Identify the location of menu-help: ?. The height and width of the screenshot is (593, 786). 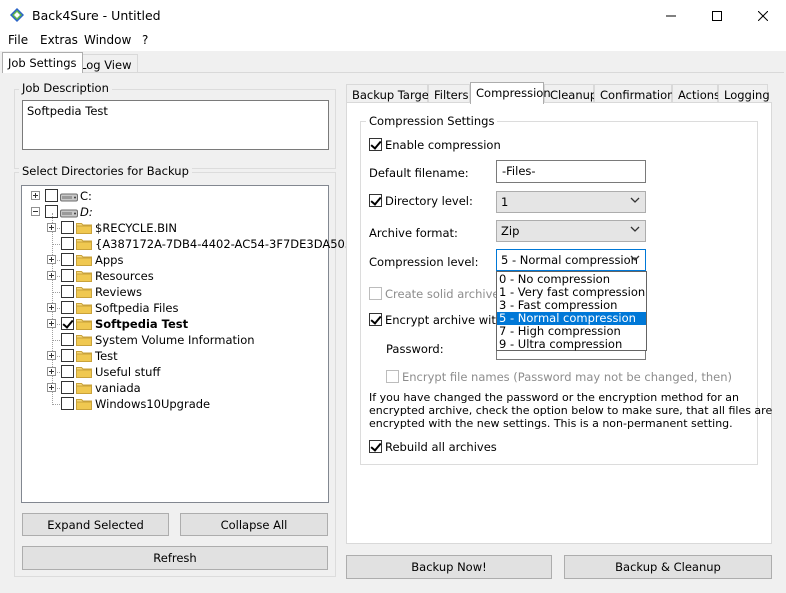
(145, 40).